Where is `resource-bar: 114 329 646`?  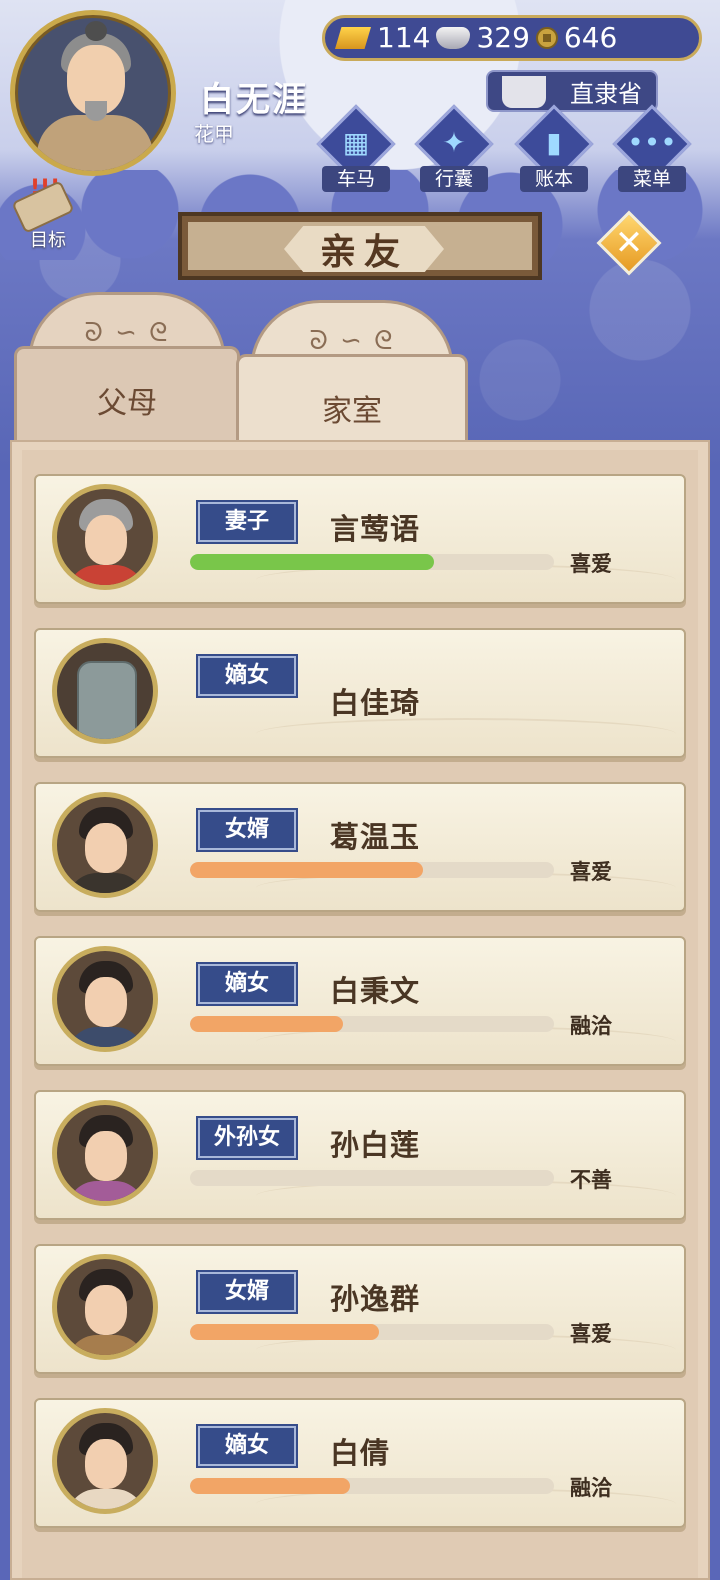
resource-bar: 114 329 646 is located at coordinates (512, 38).